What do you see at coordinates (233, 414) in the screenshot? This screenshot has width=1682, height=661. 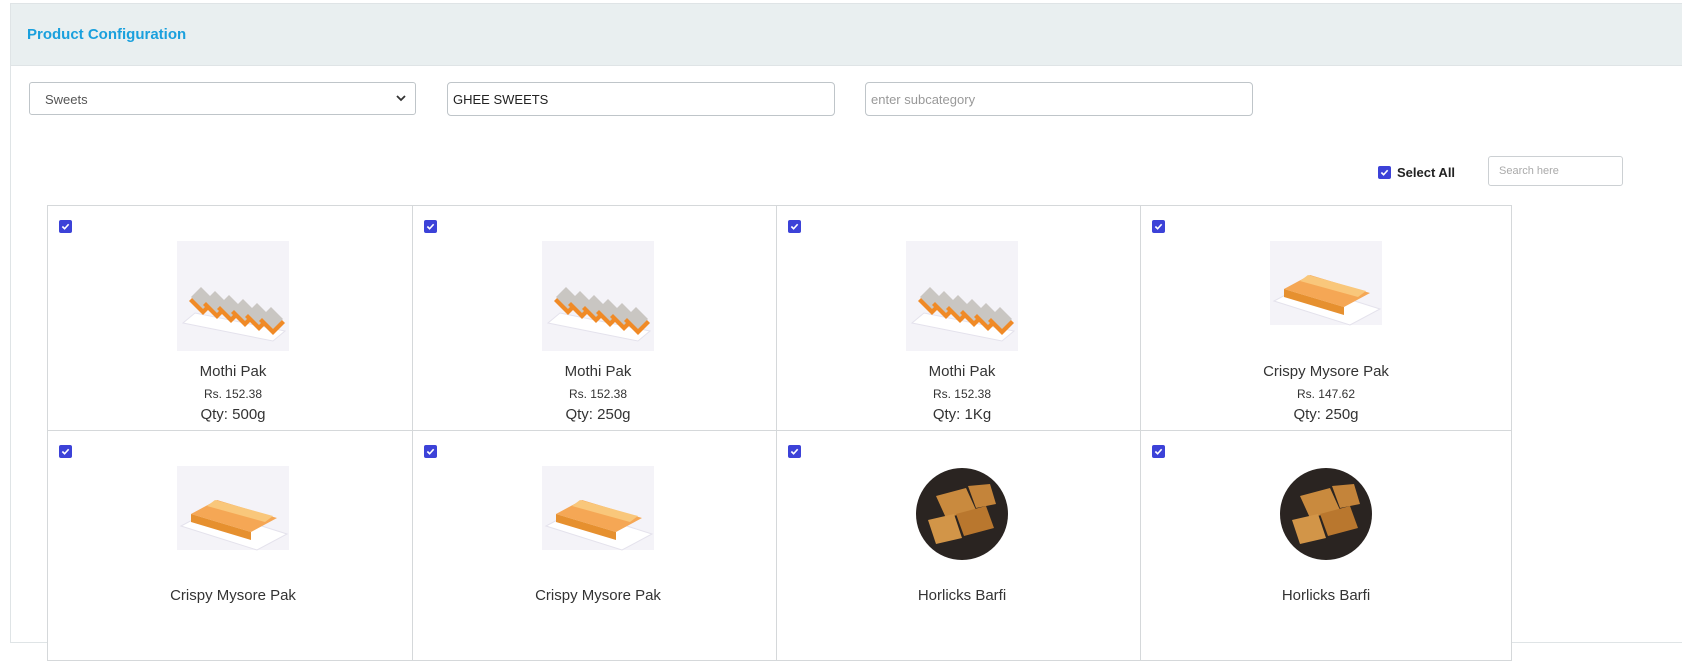 I see `product-qty: Qty: 500g` at bounding box center [233, 414].